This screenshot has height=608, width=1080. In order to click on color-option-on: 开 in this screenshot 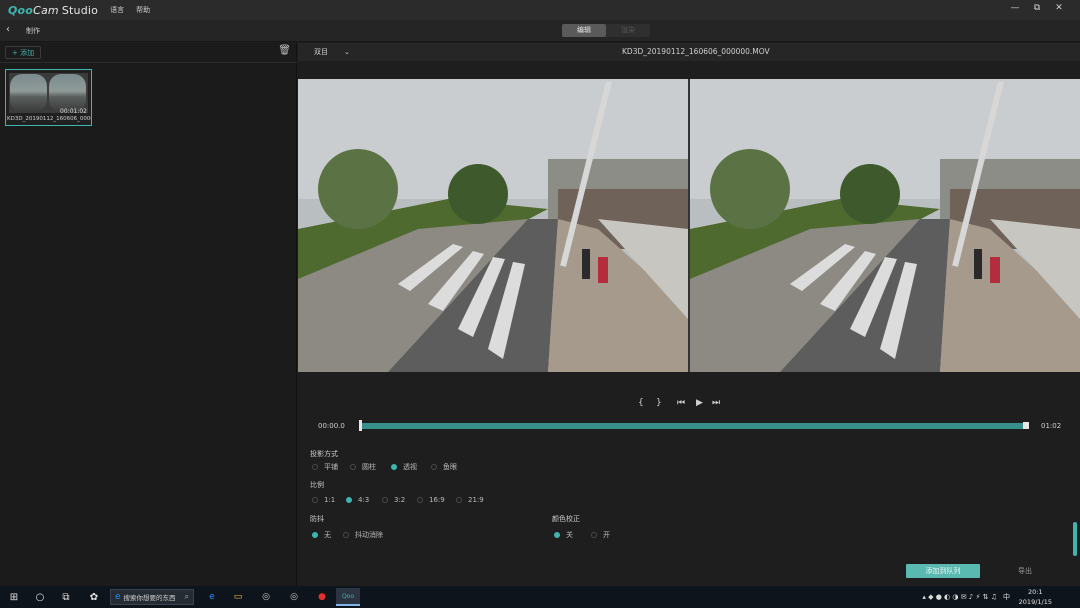, I will do `click(600, 535)`.